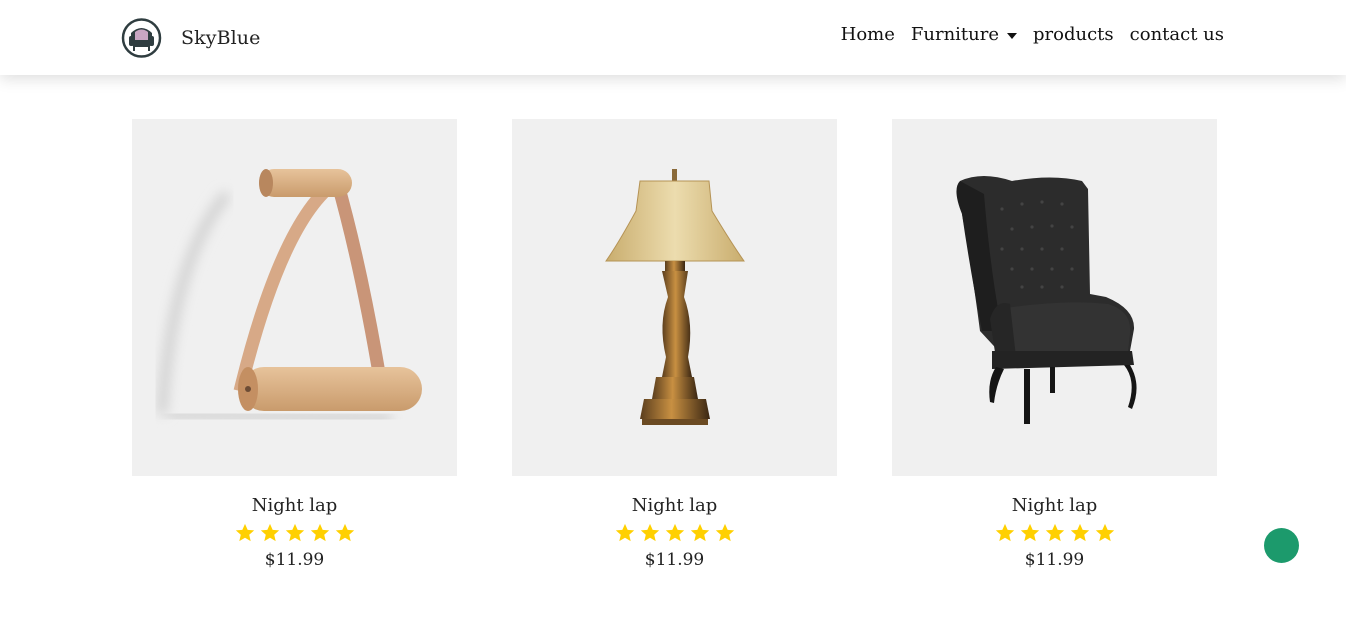  I want to click on nav-home: Home, so click(868, 34).